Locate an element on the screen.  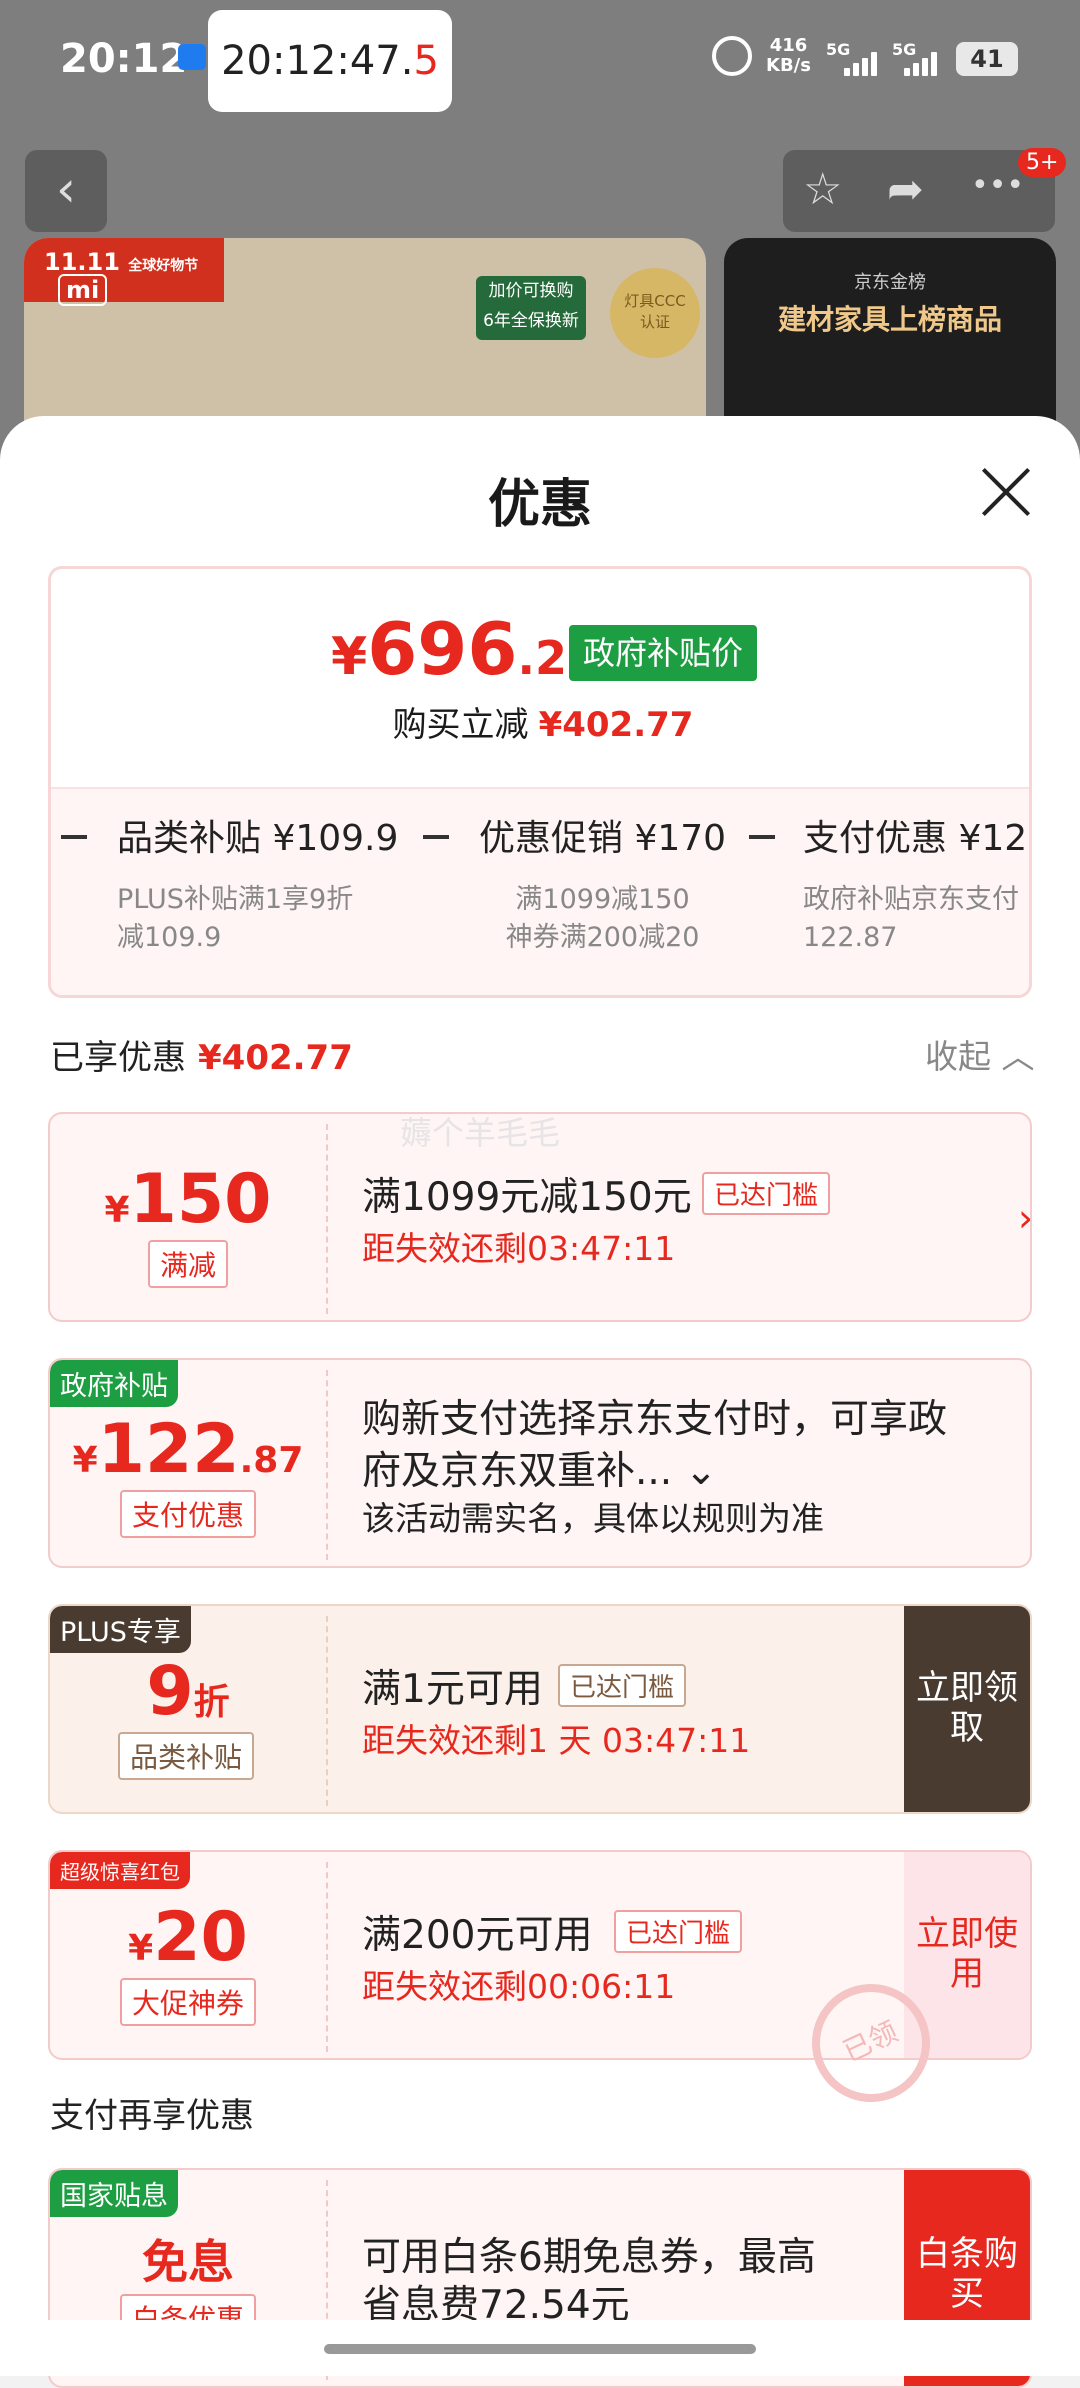
battery-icon: 41 is located at coordinates (987, 59).